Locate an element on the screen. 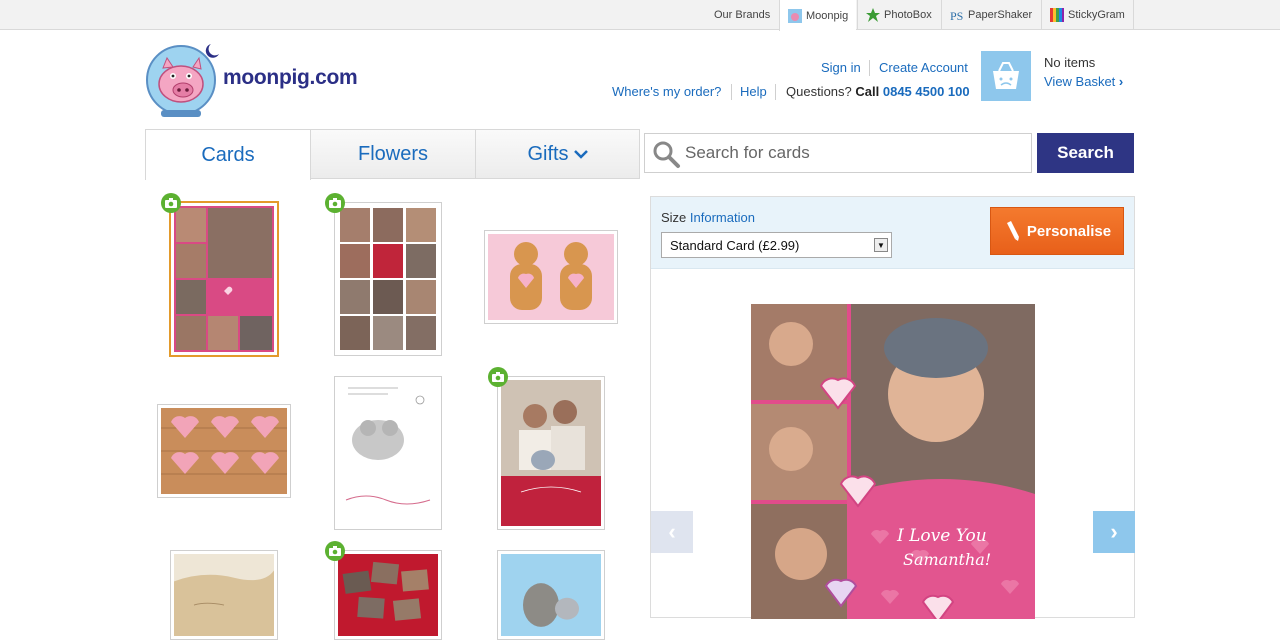  size-select: Standard Card (£2.99) ▼ is located at coordinates (776, 245).